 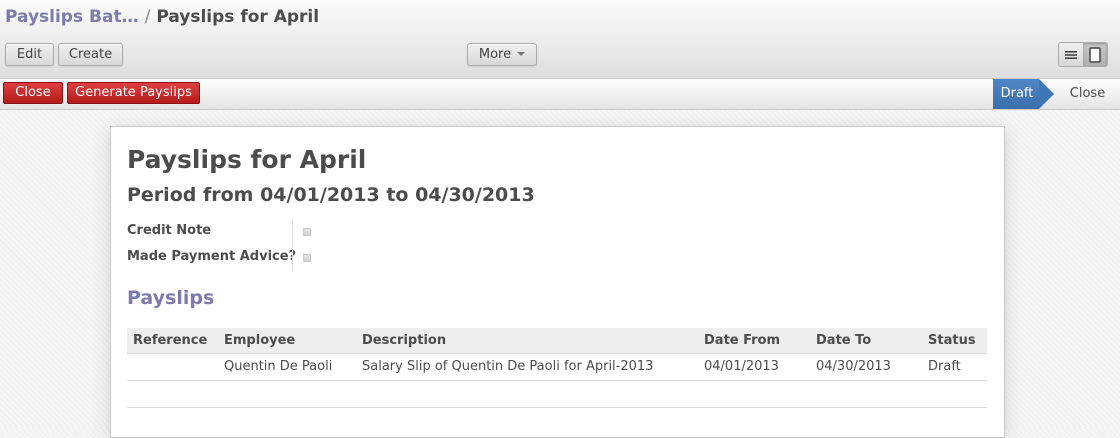 What do you see at coordinates (742, 340) in the screenshot?
I see `column-header-date-from: Date From` at bounding box center [742, 340].